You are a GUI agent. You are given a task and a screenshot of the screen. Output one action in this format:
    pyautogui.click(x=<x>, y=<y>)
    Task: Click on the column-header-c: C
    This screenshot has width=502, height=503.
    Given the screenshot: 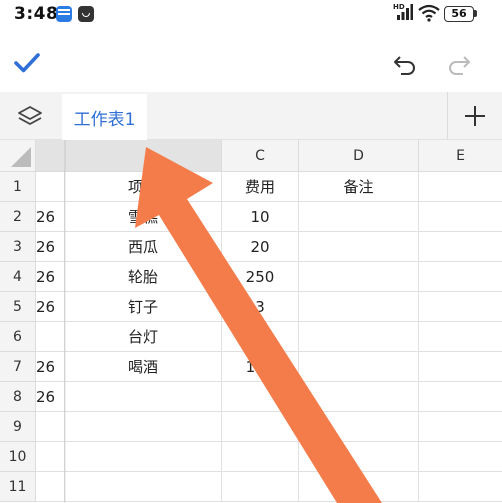 What is the action you would take?
    pyautogui.click(x=260, y=156)
    